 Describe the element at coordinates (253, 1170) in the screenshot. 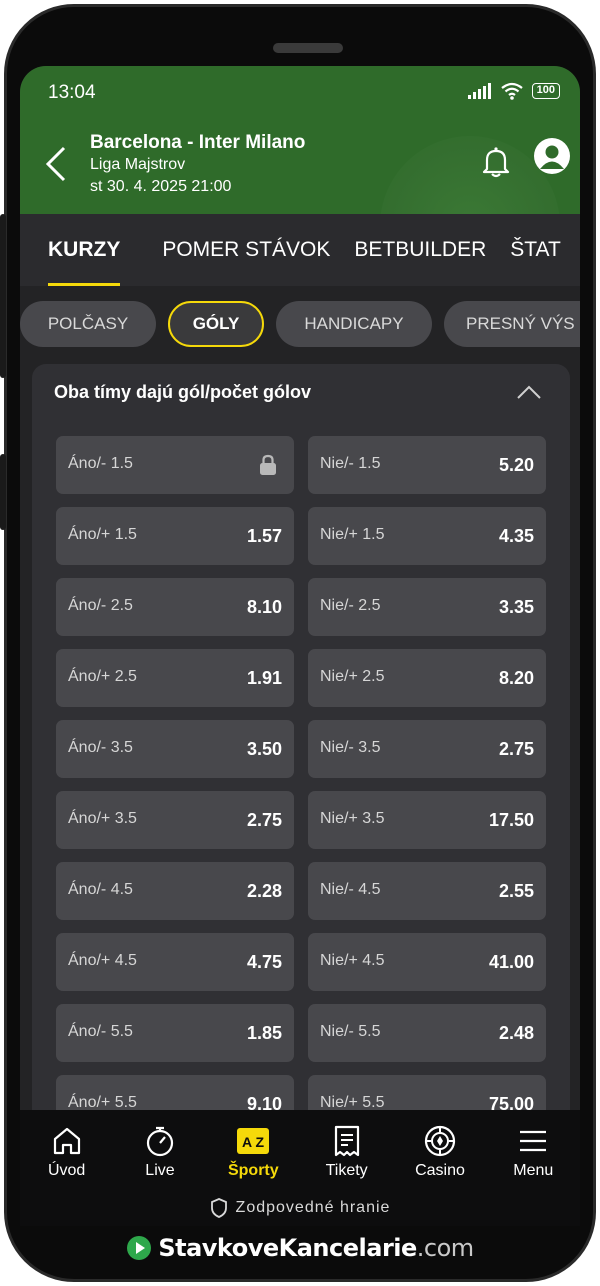

I see `nav-label: Športy` at that location.